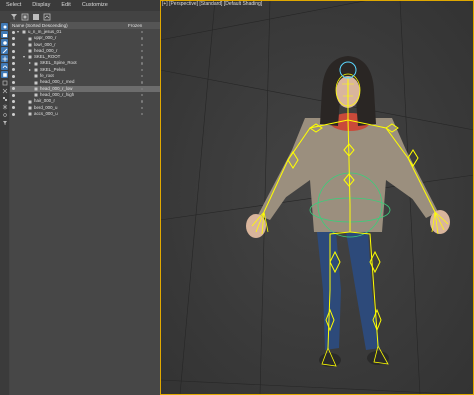 The image size is (474, 395). I want to click on xref-icon, so click(4, 90).